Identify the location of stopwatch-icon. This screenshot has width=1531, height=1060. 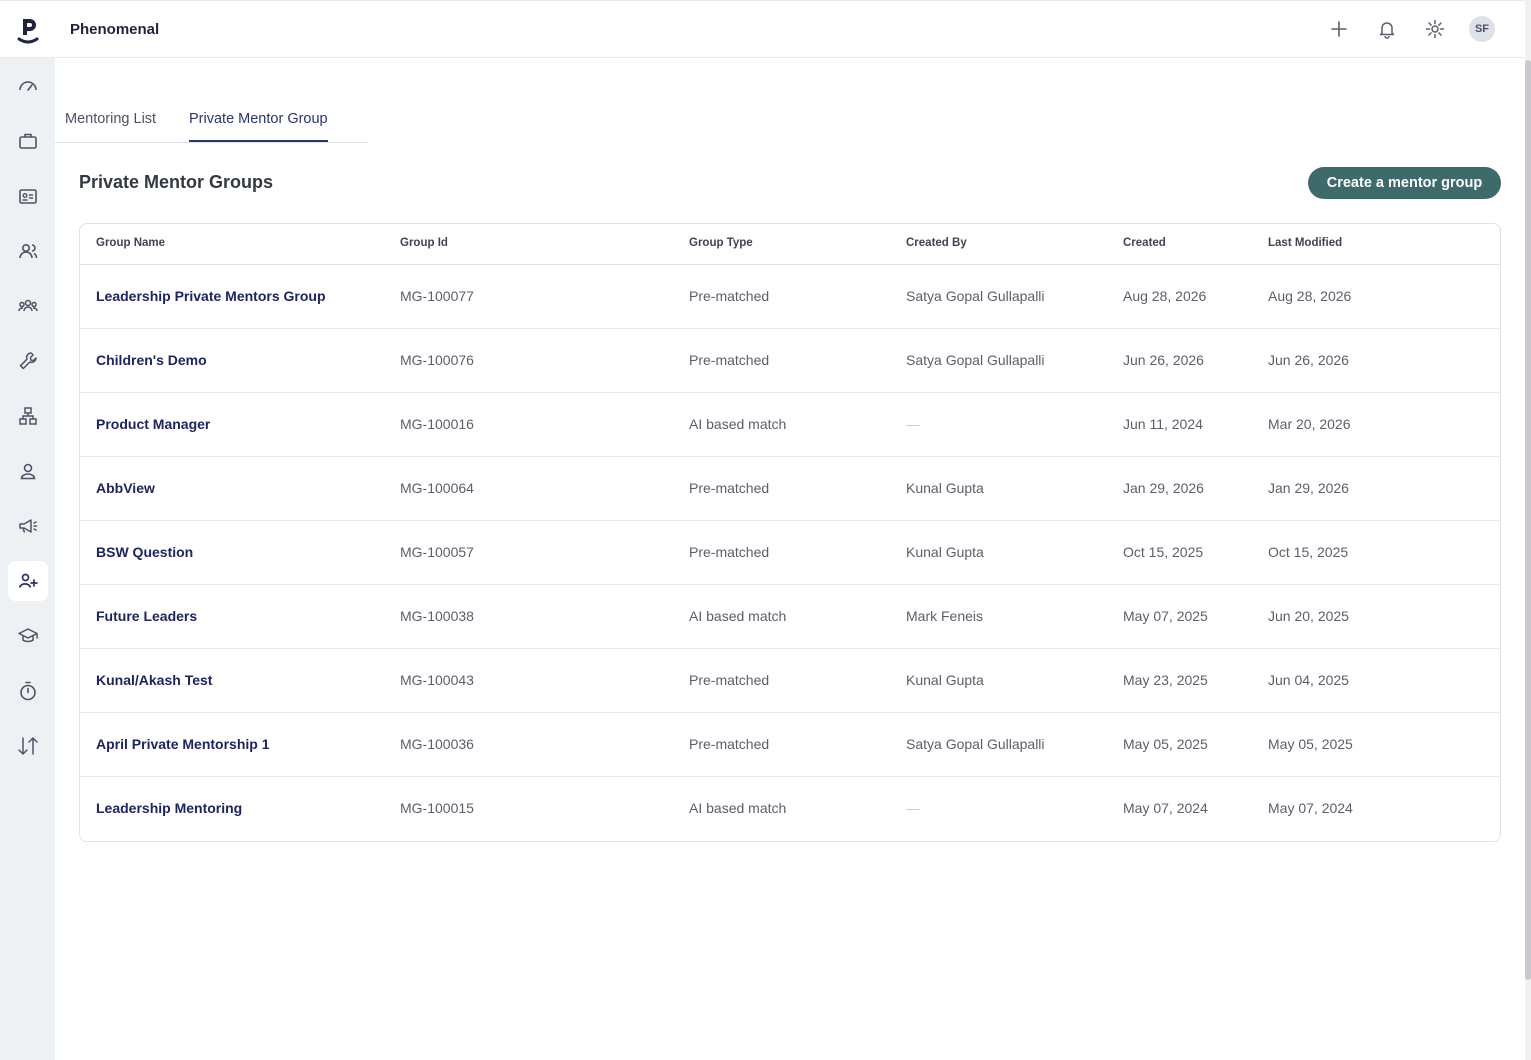
(28, 691).